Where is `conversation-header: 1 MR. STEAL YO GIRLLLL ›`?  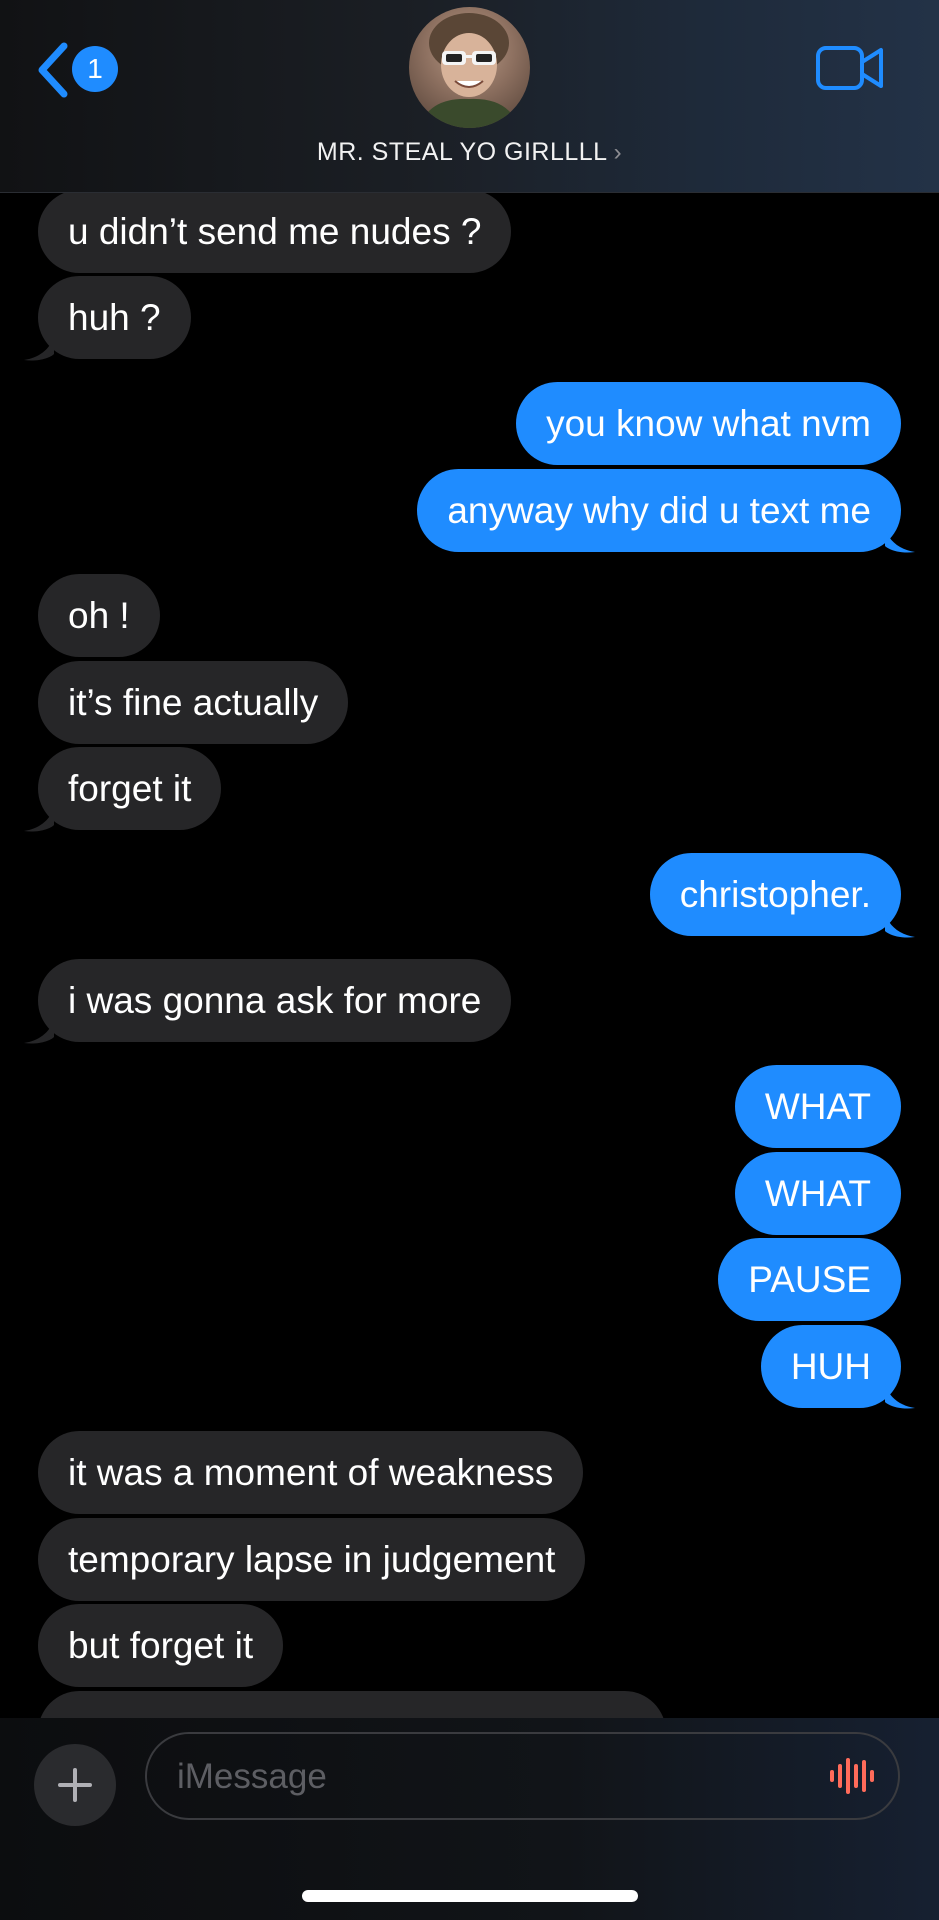
conversation-header: 1 MR. STEAL YO GIRLLLL › is located at coordinates (469, 96).